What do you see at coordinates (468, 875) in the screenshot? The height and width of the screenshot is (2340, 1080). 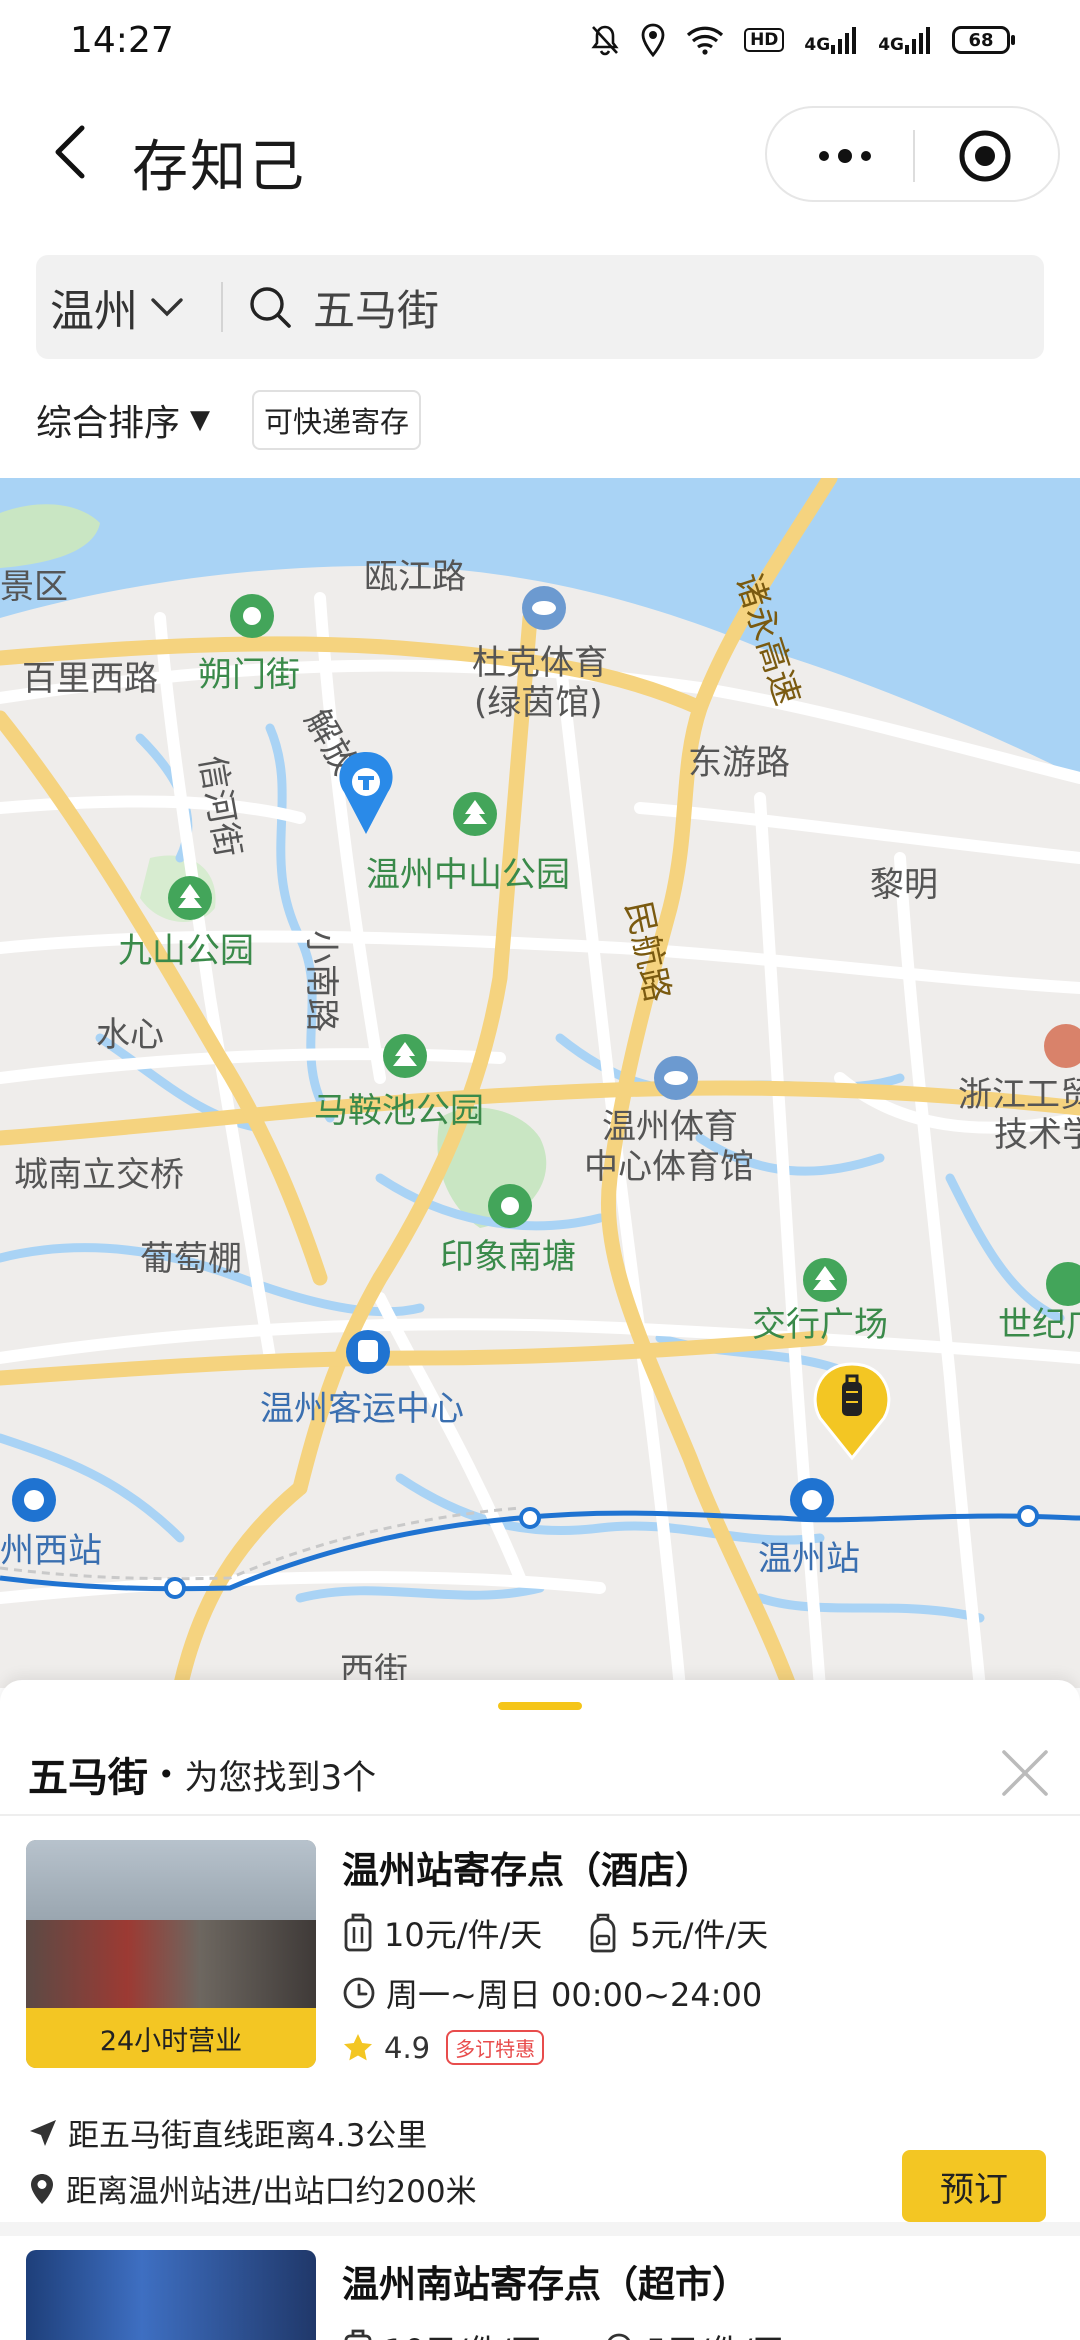 I see `map-label: 温州中山公园` at bounding box center [468, 875].